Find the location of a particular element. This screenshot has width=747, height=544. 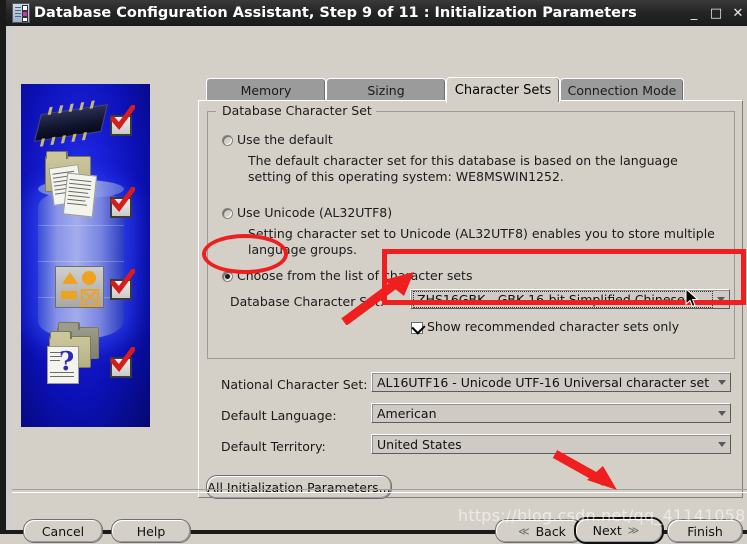

watermark-text: https://blog.csdn.net/qq_41141058 is located at coordinates (602, 515).